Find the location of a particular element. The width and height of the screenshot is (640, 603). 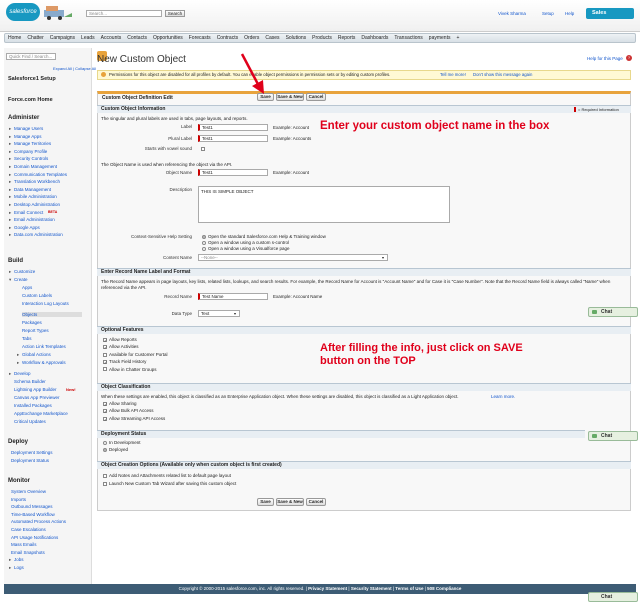

tab-campaigns: Campaigns is located at coordinates (62, 38).